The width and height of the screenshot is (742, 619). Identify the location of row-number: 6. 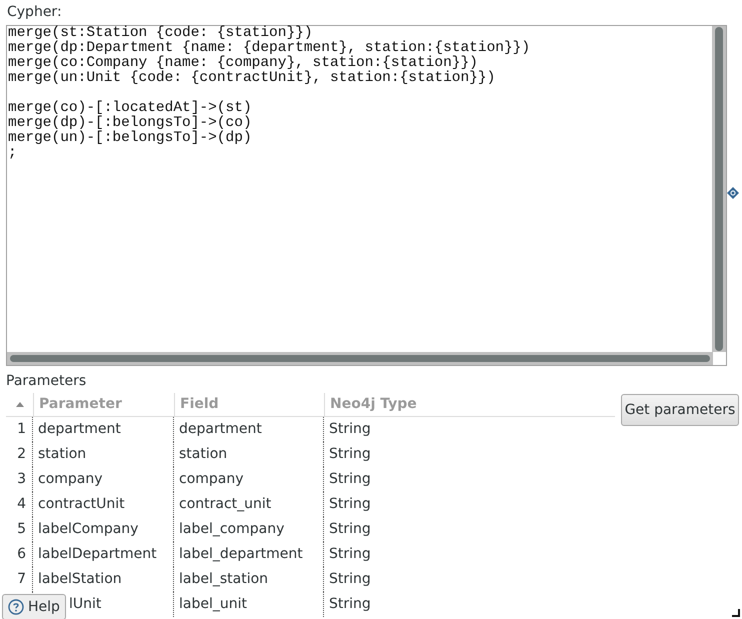
(21, 554).